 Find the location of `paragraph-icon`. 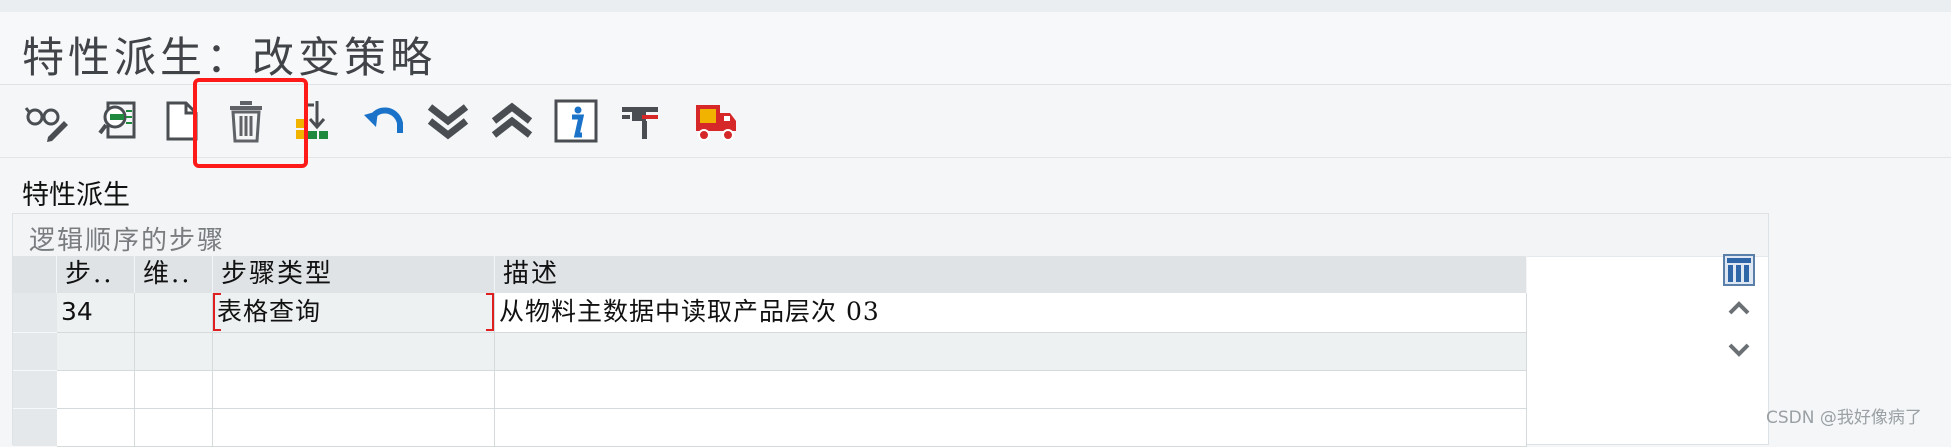

paragraph-icon is located at coordinates (640, 123).